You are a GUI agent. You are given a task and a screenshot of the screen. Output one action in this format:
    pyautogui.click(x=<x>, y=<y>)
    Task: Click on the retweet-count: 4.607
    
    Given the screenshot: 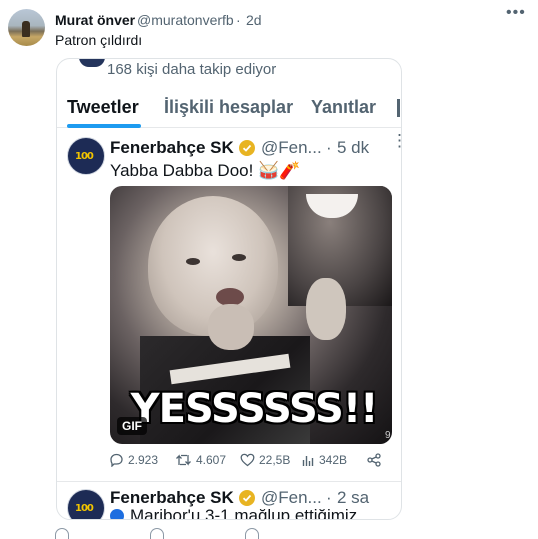 What is the action you would take?
    pyautogui.click(x=211, y=460)
    